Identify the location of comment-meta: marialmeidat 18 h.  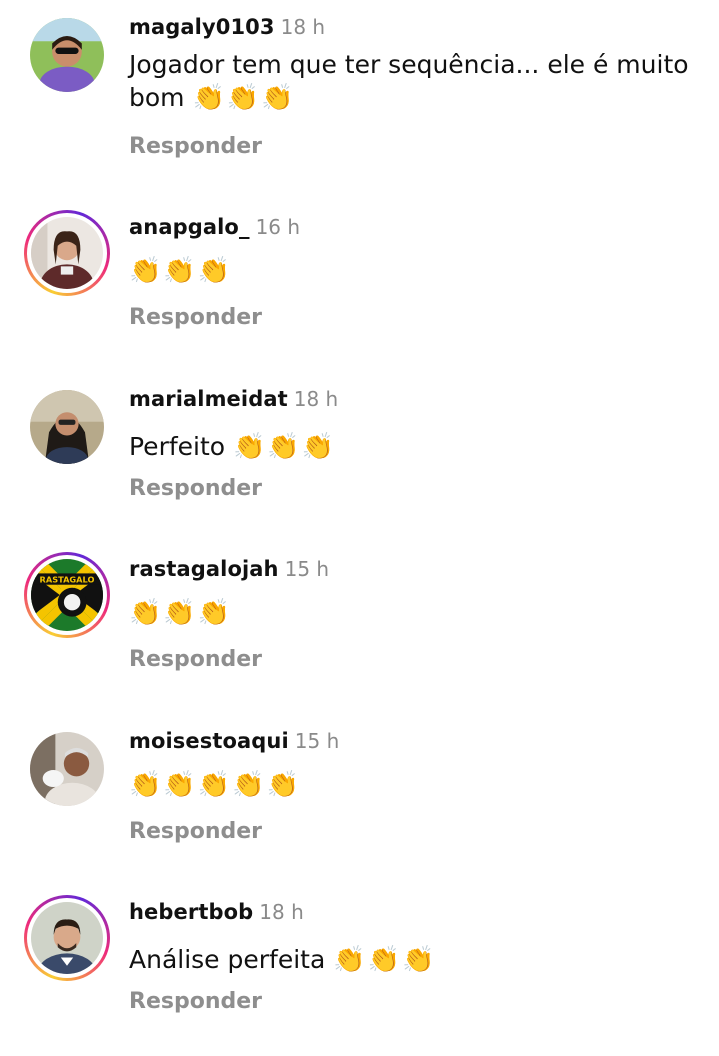
(233, 399).